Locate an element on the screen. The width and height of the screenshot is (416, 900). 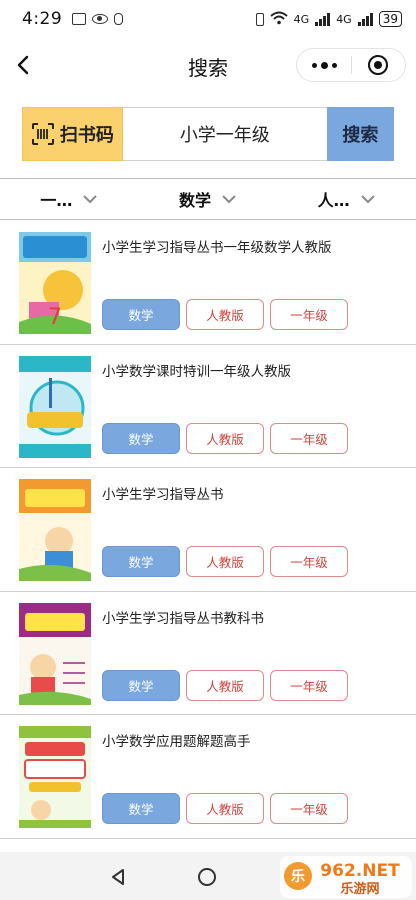
book-item: 小学数学应用题解题高手 数学 人教版 一年级 is located at coordinates (208, 777).